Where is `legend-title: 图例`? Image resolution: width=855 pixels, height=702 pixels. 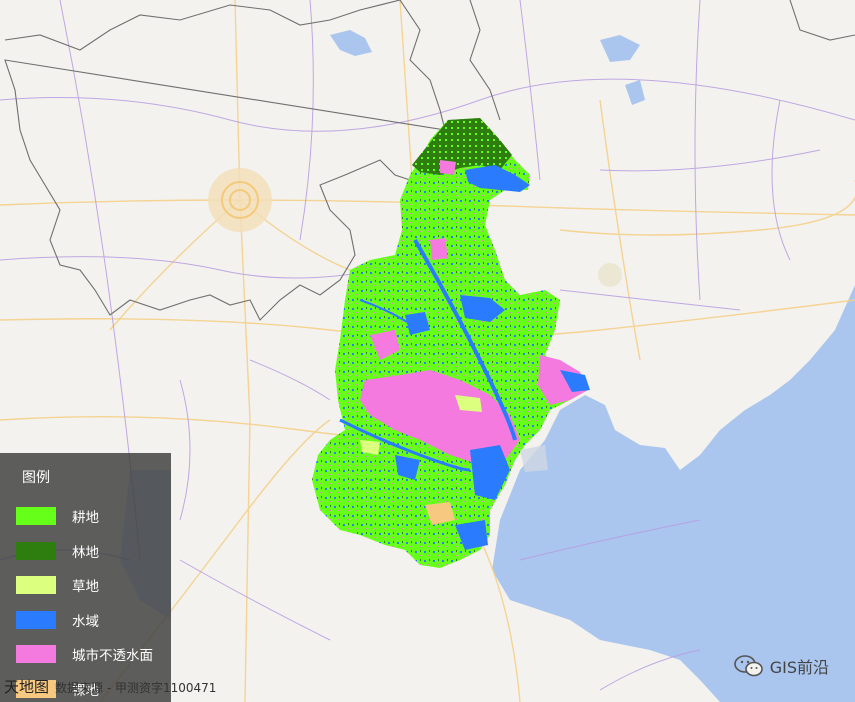
legend-title: 图例 is located at coordinates (36, 478).